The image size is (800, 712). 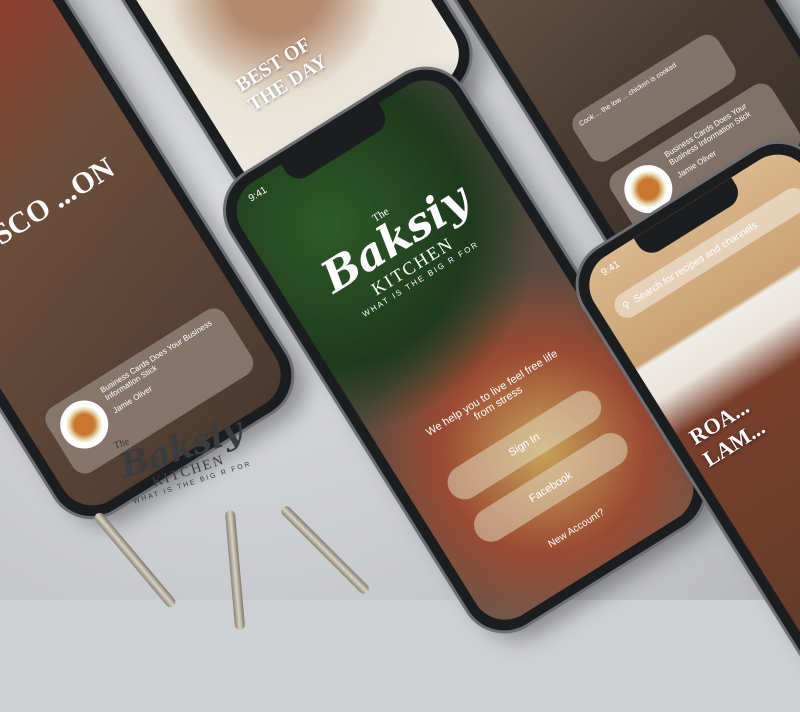 I want to click on left-headline: ...CISCO ...ON, so click(x=60, y=216).